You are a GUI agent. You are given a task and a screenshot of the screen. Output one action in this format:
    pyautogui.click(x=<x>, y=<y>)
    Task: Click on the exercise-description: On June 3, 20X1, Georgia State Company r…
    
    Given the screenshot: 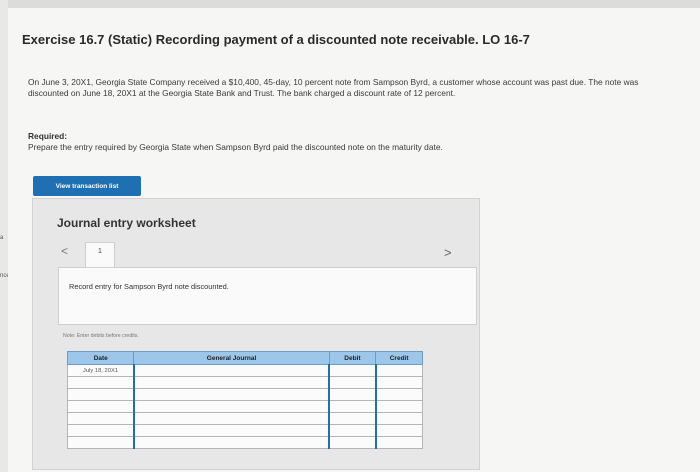 What is the action you would take?
    pyautogui.click(x=333, y=87)
    